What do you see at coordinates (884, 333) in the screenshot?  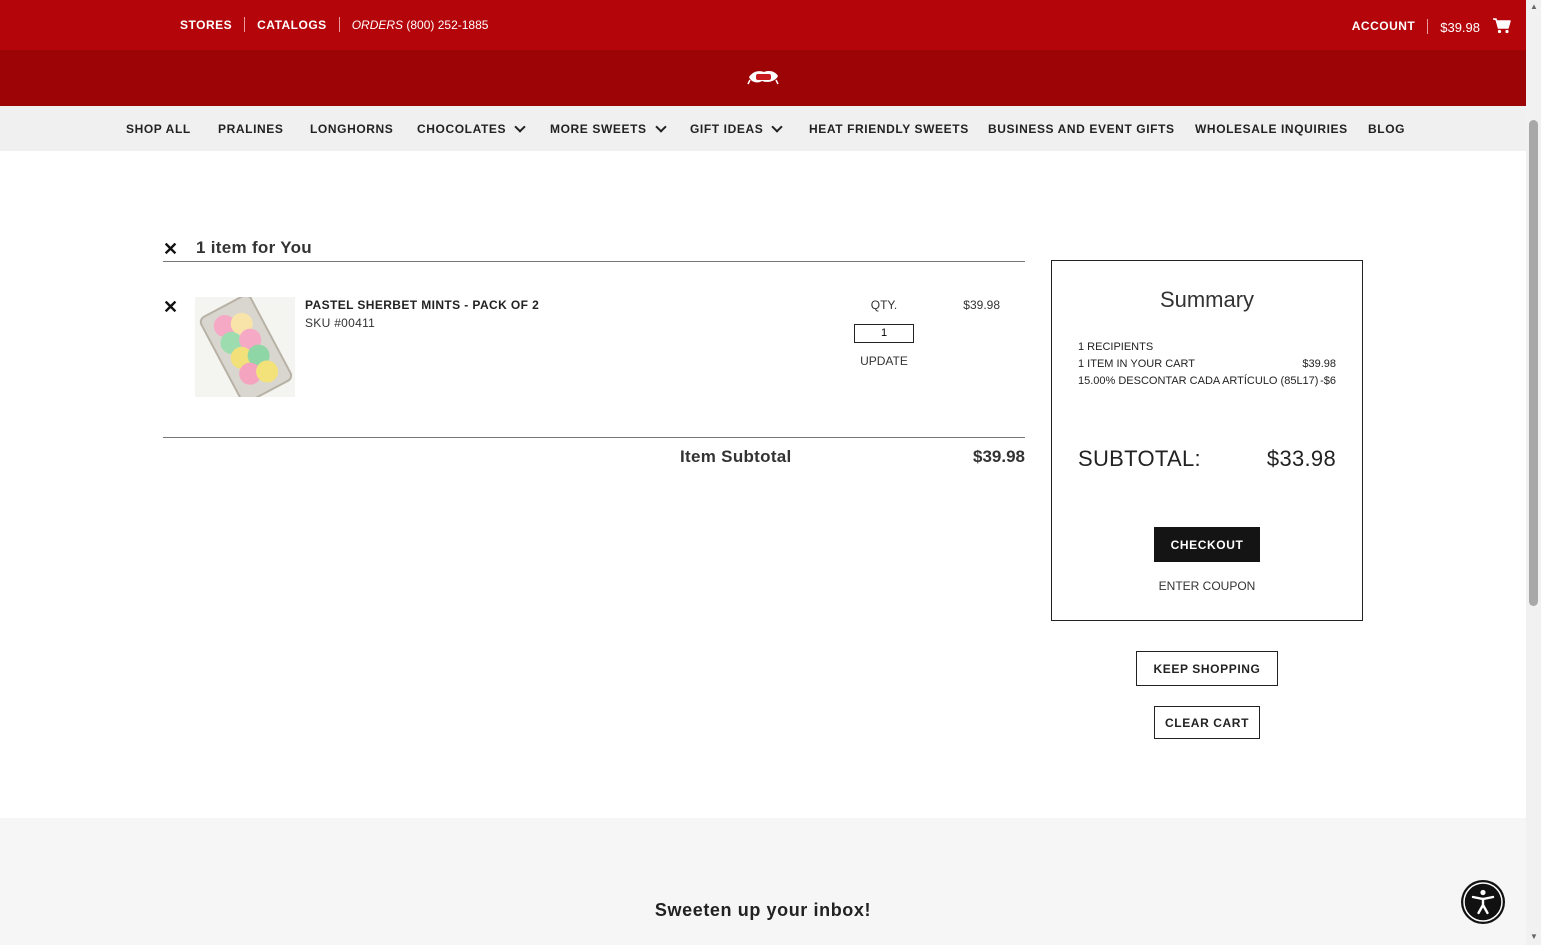 I see `quantity-input` at bounding box center [884, 333].